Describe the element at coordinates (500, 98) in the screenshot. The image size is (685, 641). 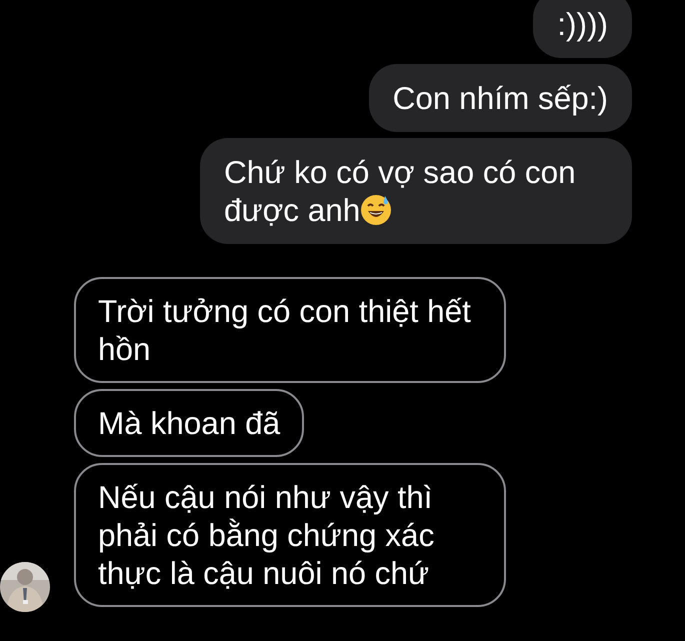
I see `message-text: Con nhím sếp:)` at that location.